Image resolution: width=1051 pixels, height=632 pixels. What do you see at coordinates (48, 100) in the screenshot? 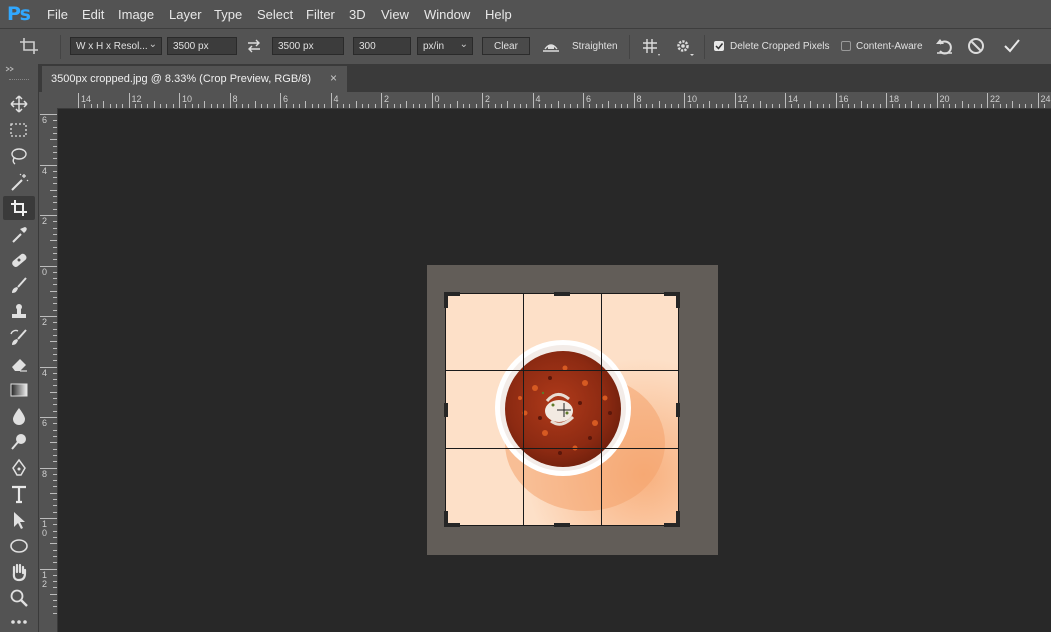
I see `ruler-origin` at bounding box center [48, 100].